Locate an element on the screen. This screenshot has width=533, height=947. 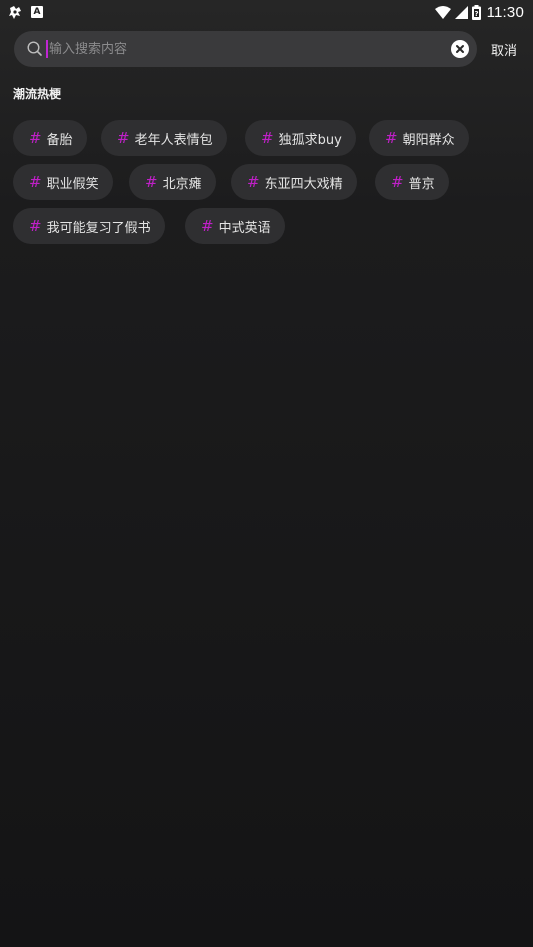
battery-icon: ? is located at coordinates (476, 12).